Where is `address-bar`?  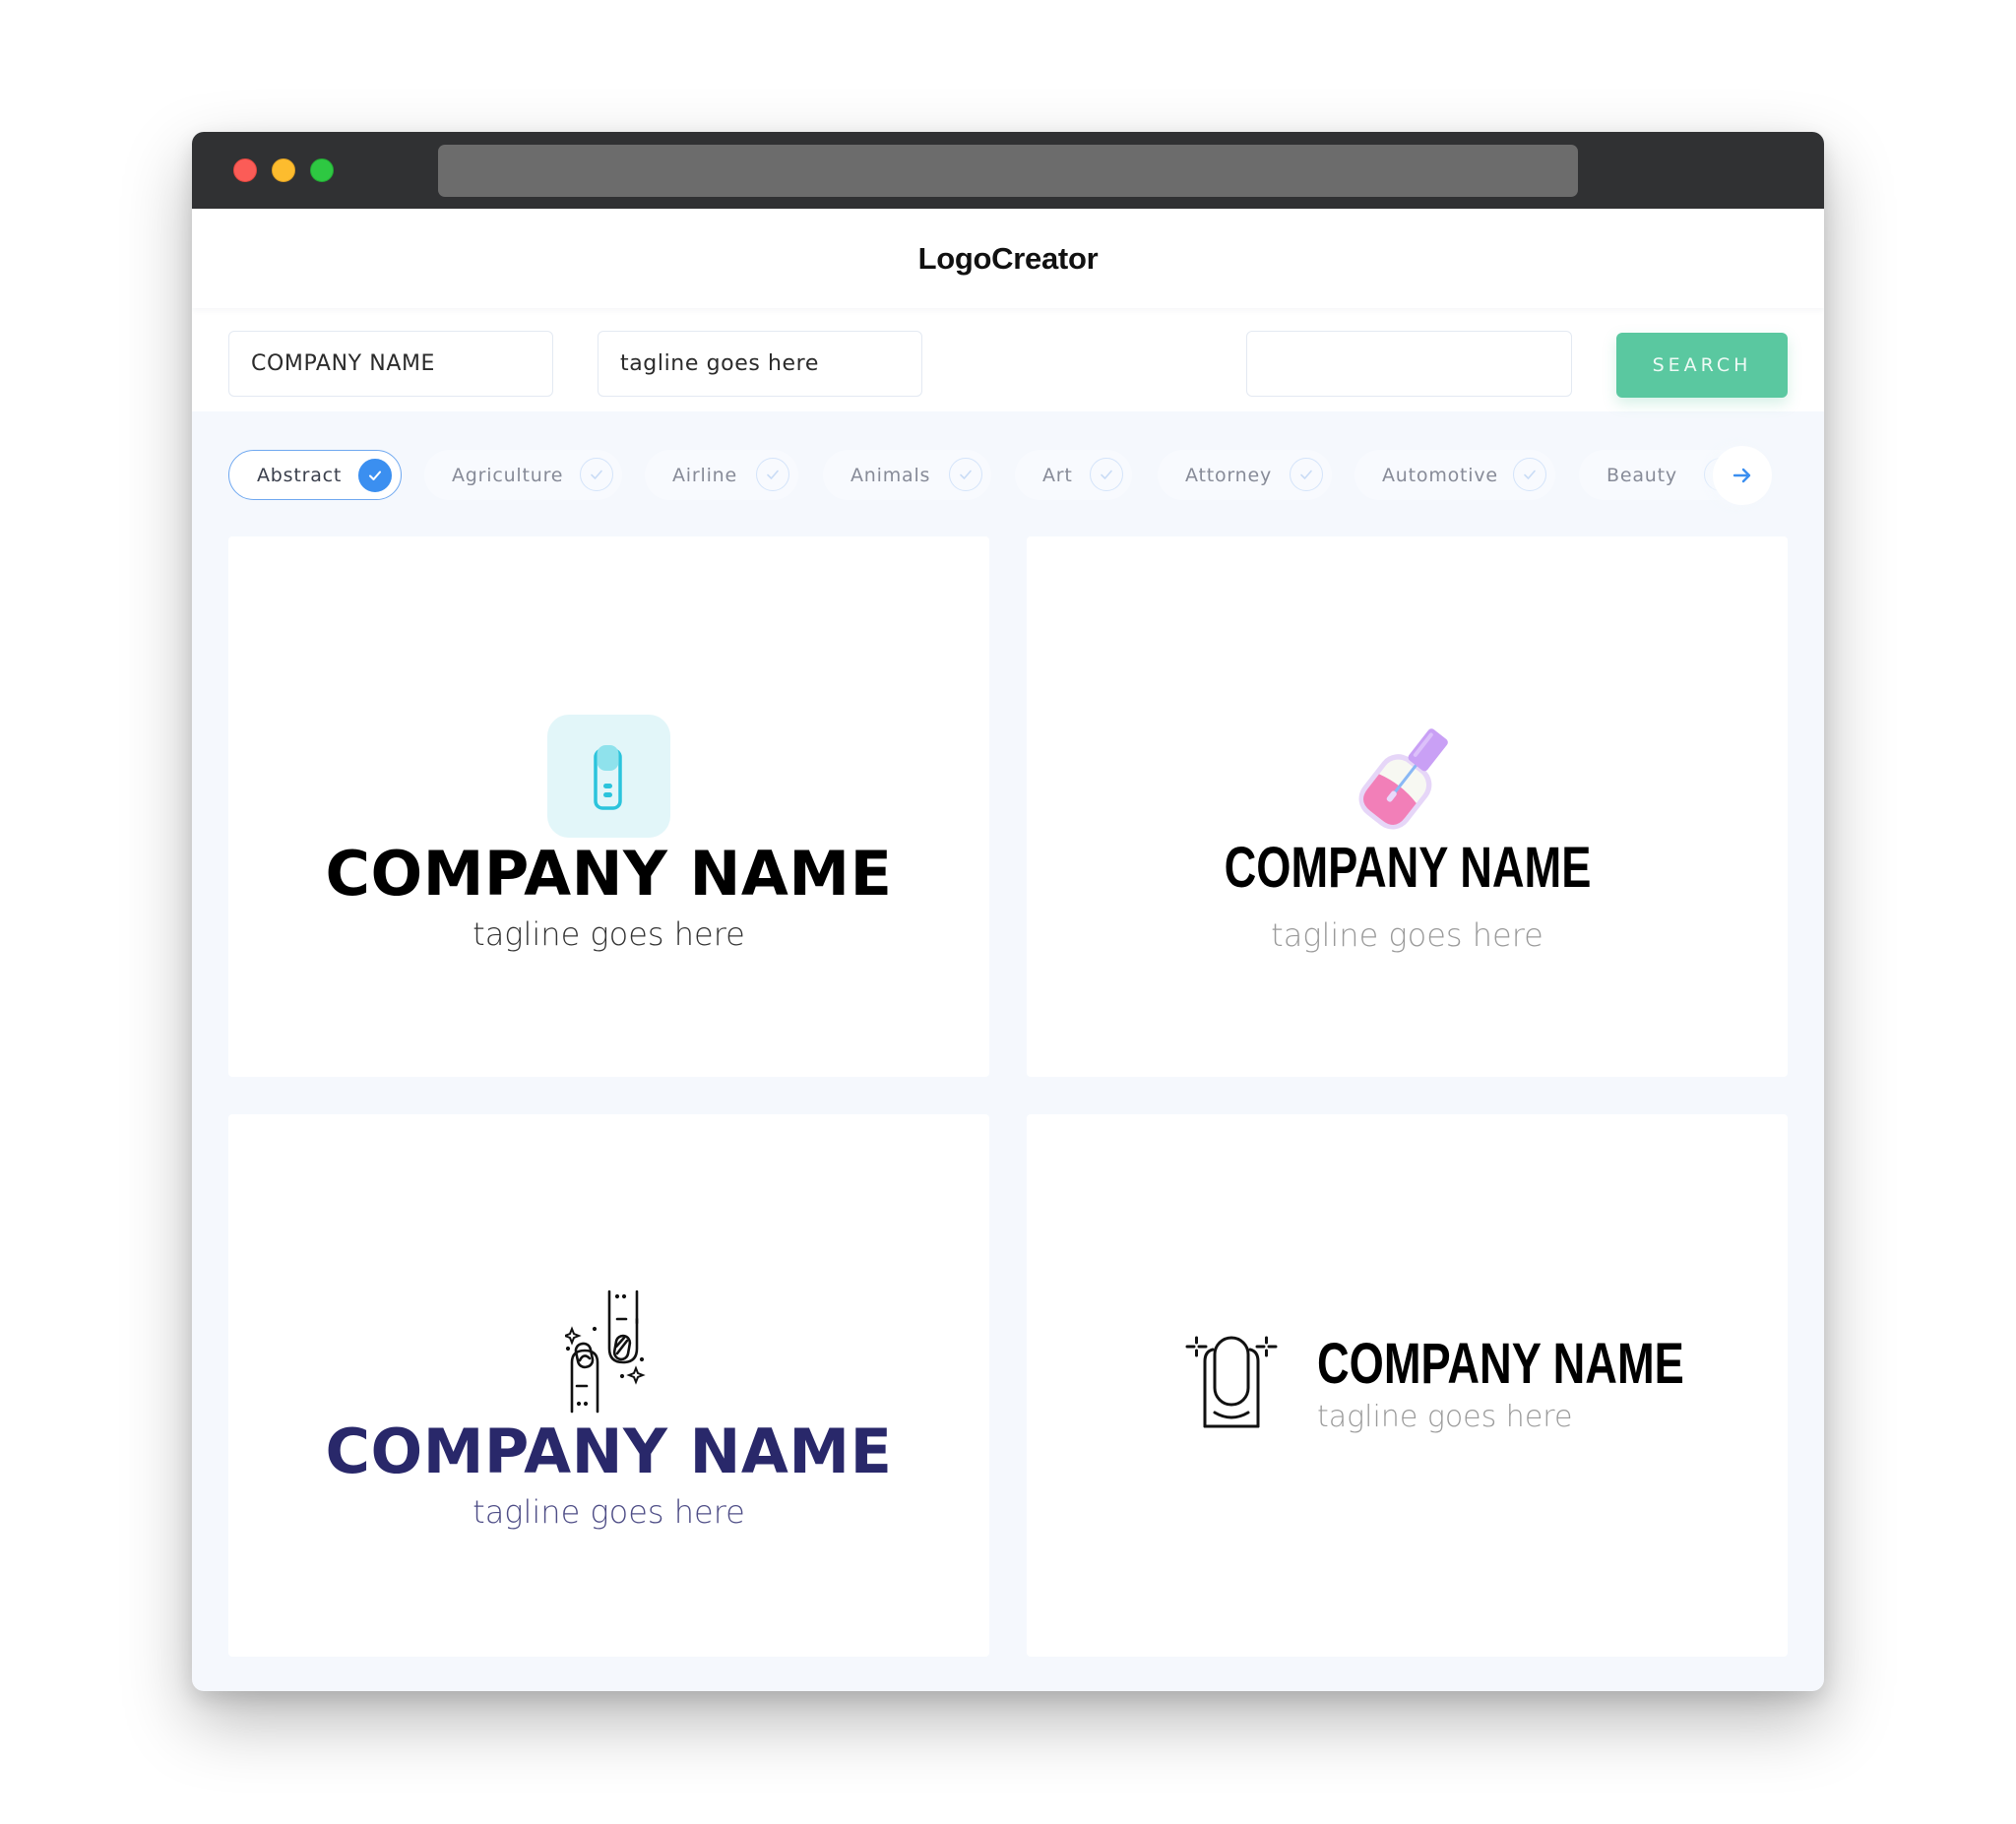 address-bar is located at coordinates (1008, 171).